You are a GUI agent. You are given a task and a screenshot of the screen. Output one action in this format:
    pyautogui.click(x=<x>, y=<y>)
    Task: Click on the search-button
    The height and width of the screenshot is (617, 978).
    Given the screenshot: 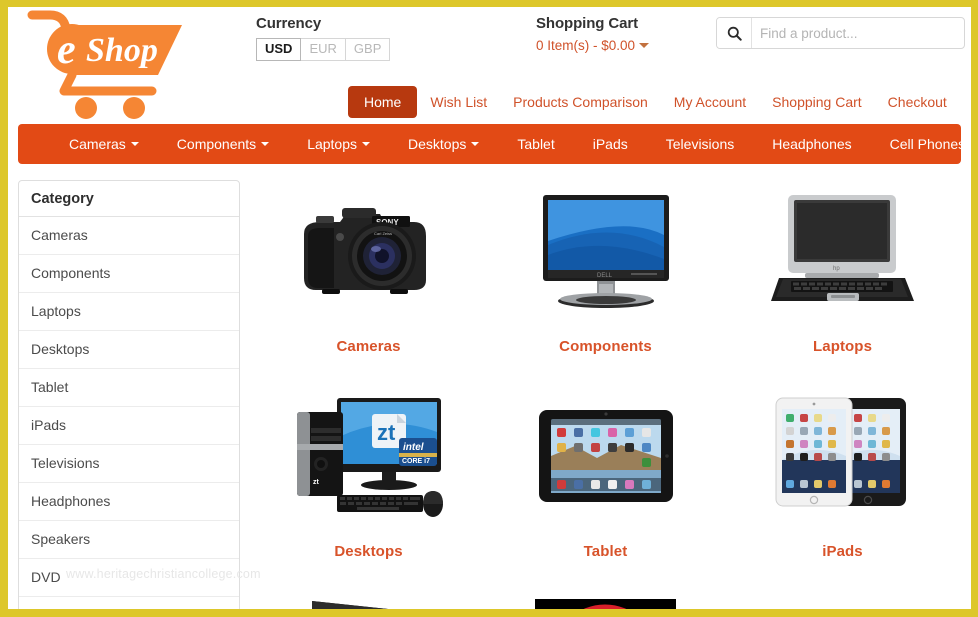 What is the action you would take?
    pyautogui.click(x=734, y=33)
    